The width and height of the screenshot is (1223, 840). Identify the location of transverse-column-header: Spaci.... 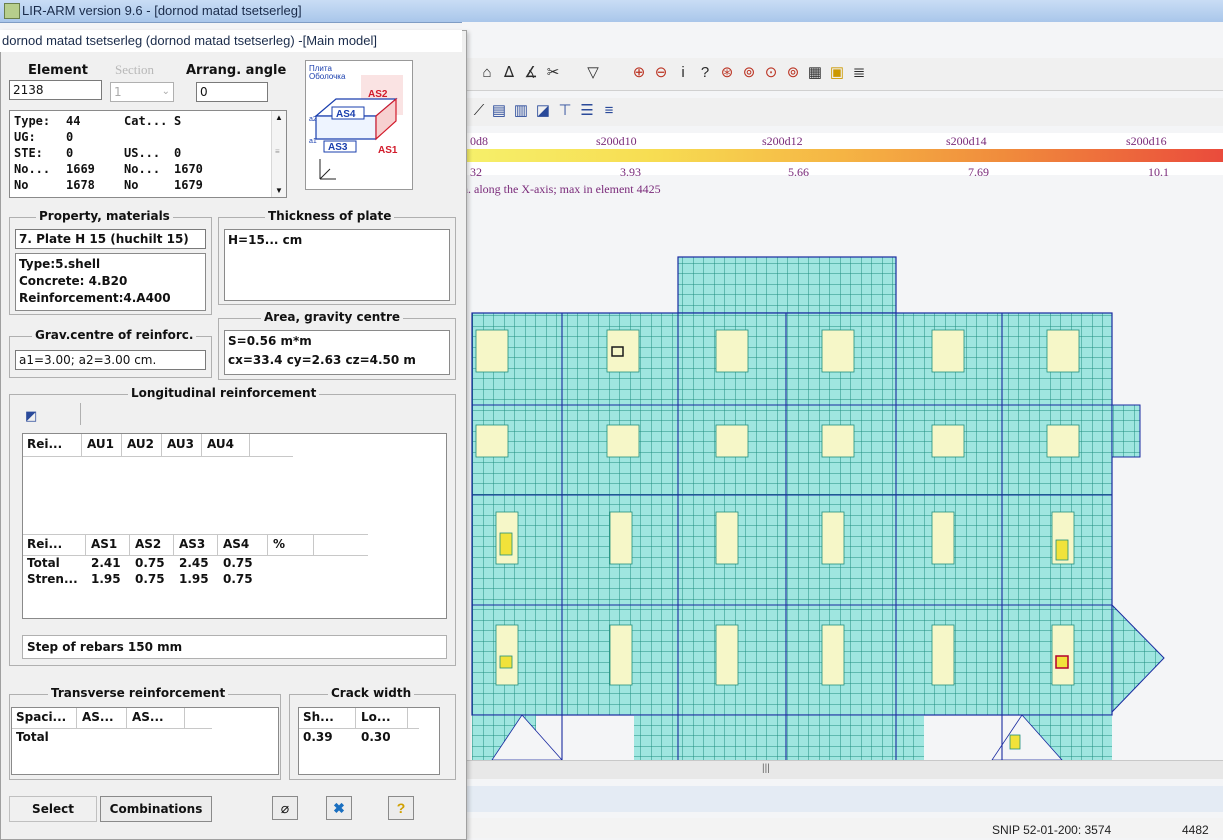
(41, 717).